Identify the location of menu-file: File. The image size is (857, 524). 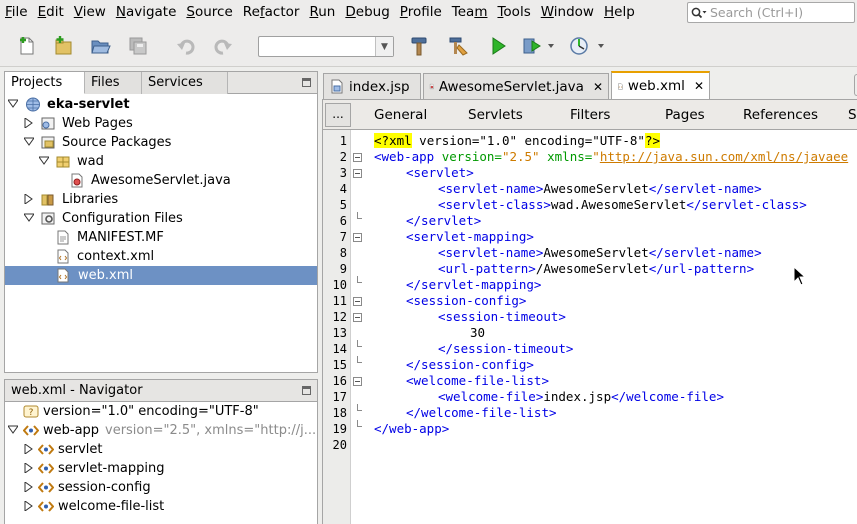
(16, 12).